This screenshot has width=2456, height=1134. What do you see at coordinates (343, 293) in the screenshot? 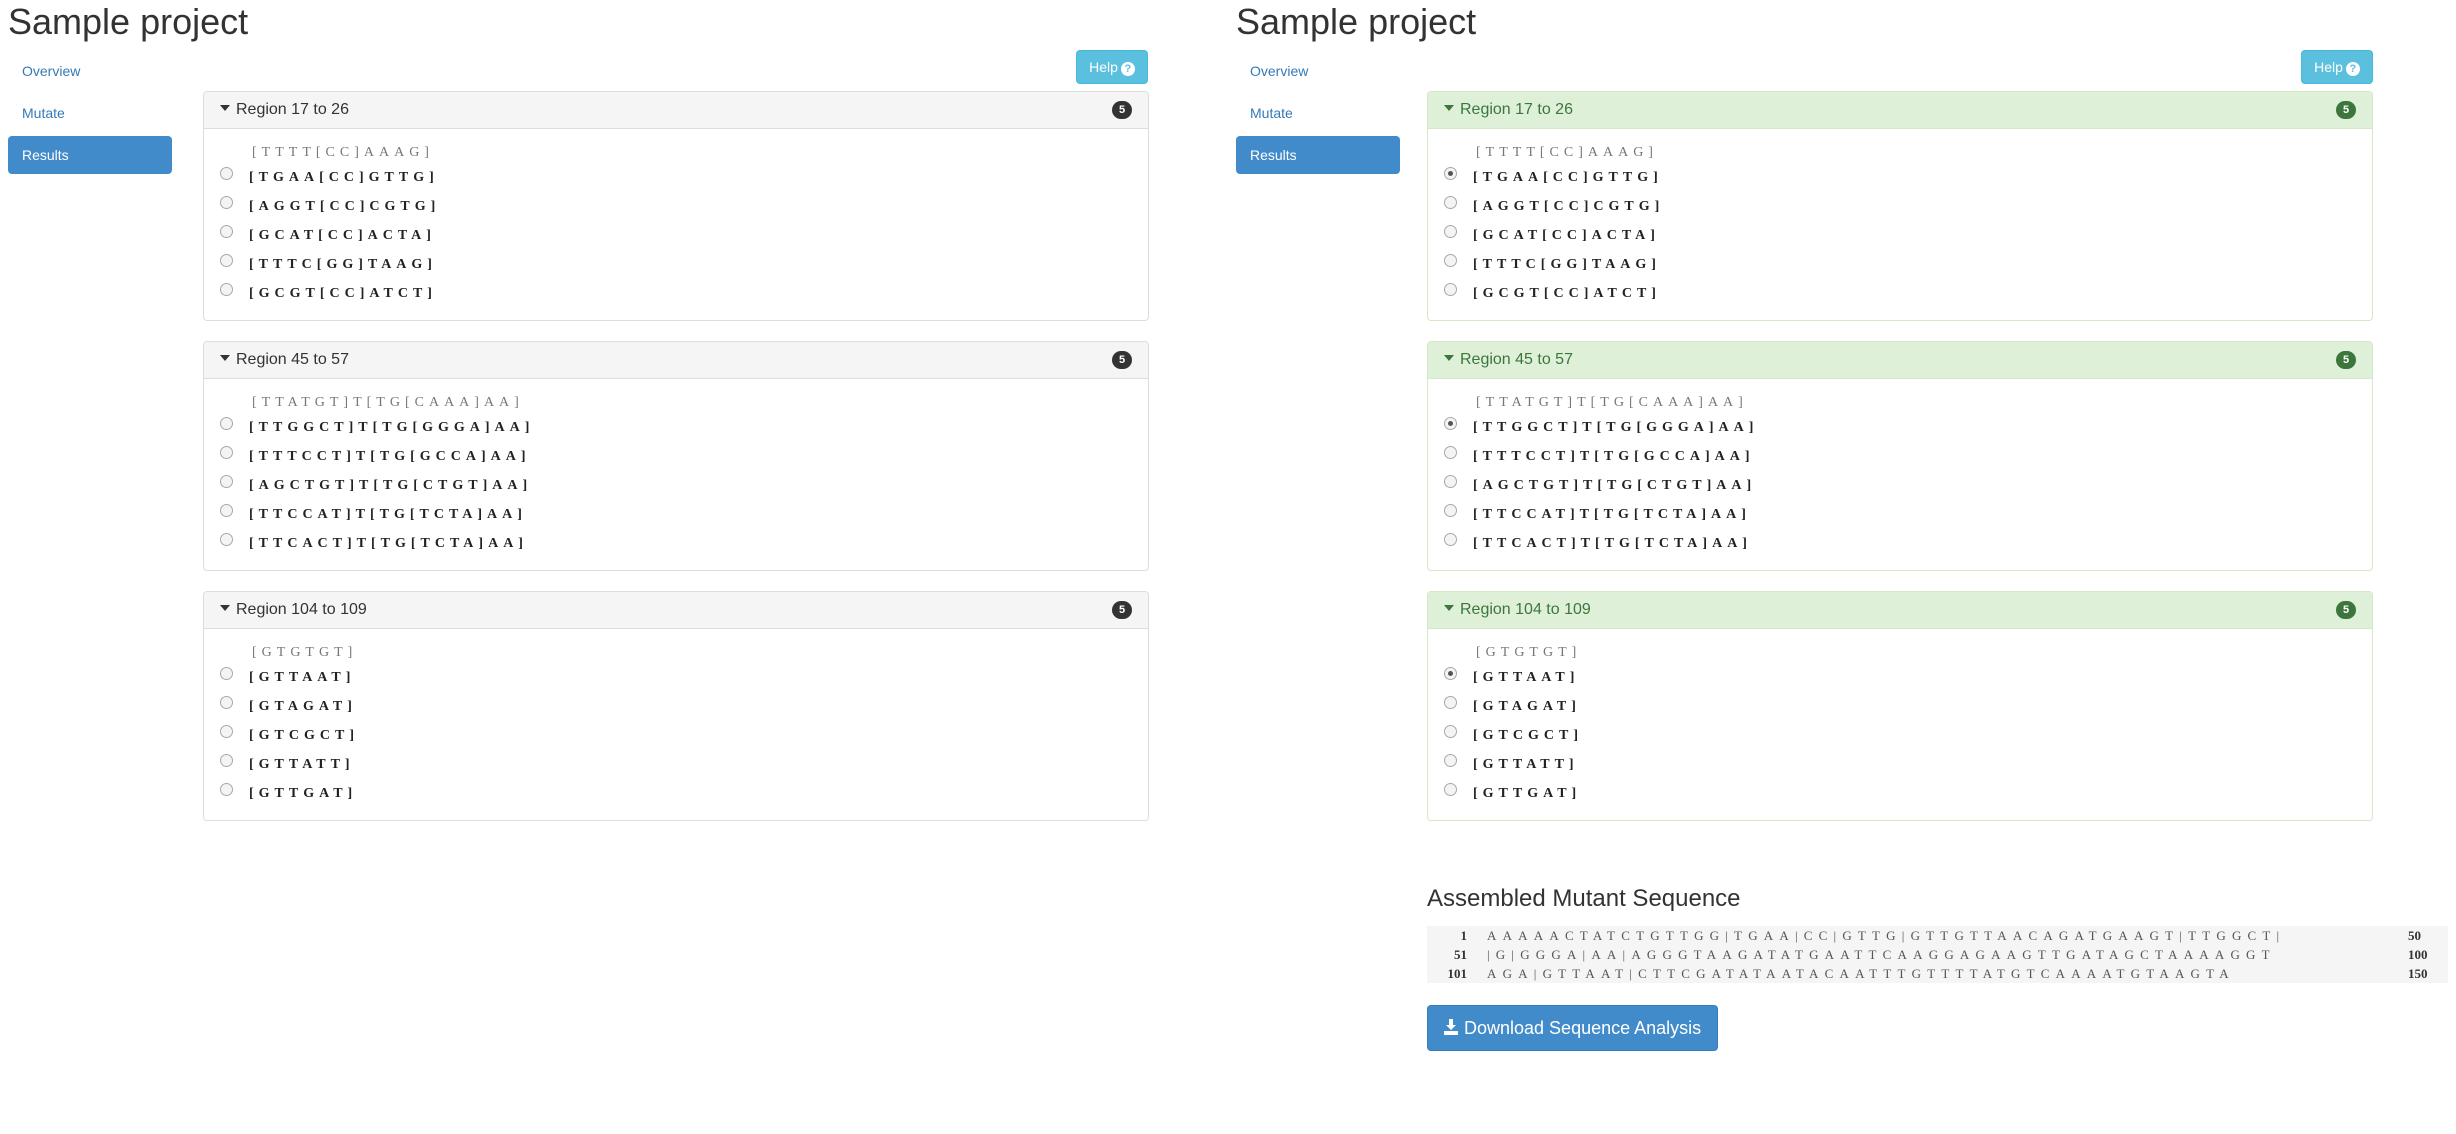
I see `option-sequence: [GCGT[CC]ATCT]` at bounding box center [343, 293].